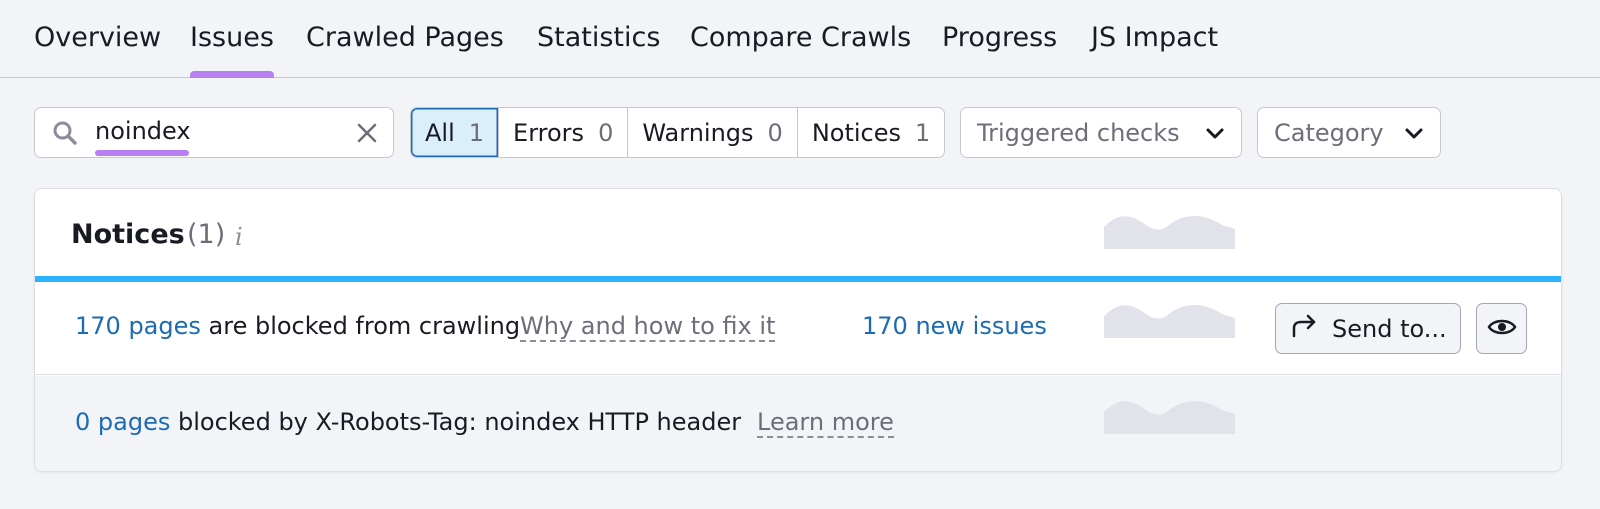  Describe the element at coordinates (128, 234) in the screenshot. I see `card-title: Notices` at that location.